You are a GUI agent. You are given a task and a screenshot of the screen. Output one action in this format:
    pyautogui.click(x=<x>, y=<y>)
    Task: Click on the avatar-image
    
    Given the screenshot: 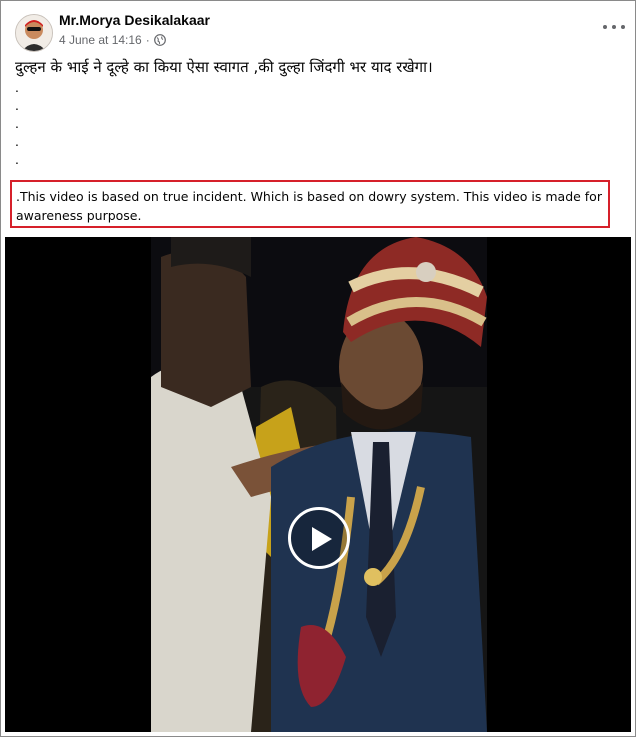 What is the action you would take?
    pyautogui.click(x=34, y=33)
    